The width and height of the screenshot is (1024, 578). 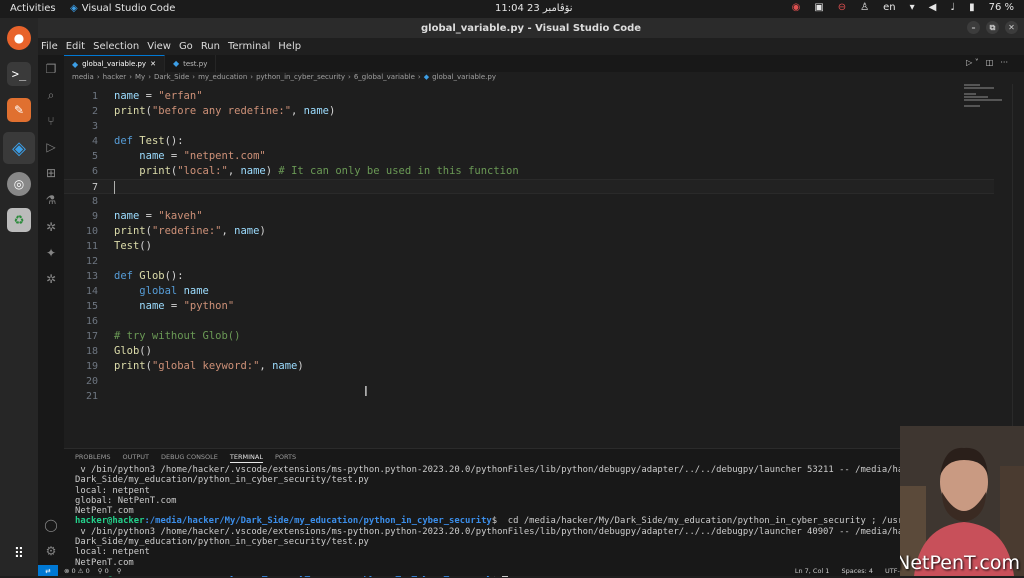 I want to click on menu-terminal: Terminal, so click(x=249, y=46).